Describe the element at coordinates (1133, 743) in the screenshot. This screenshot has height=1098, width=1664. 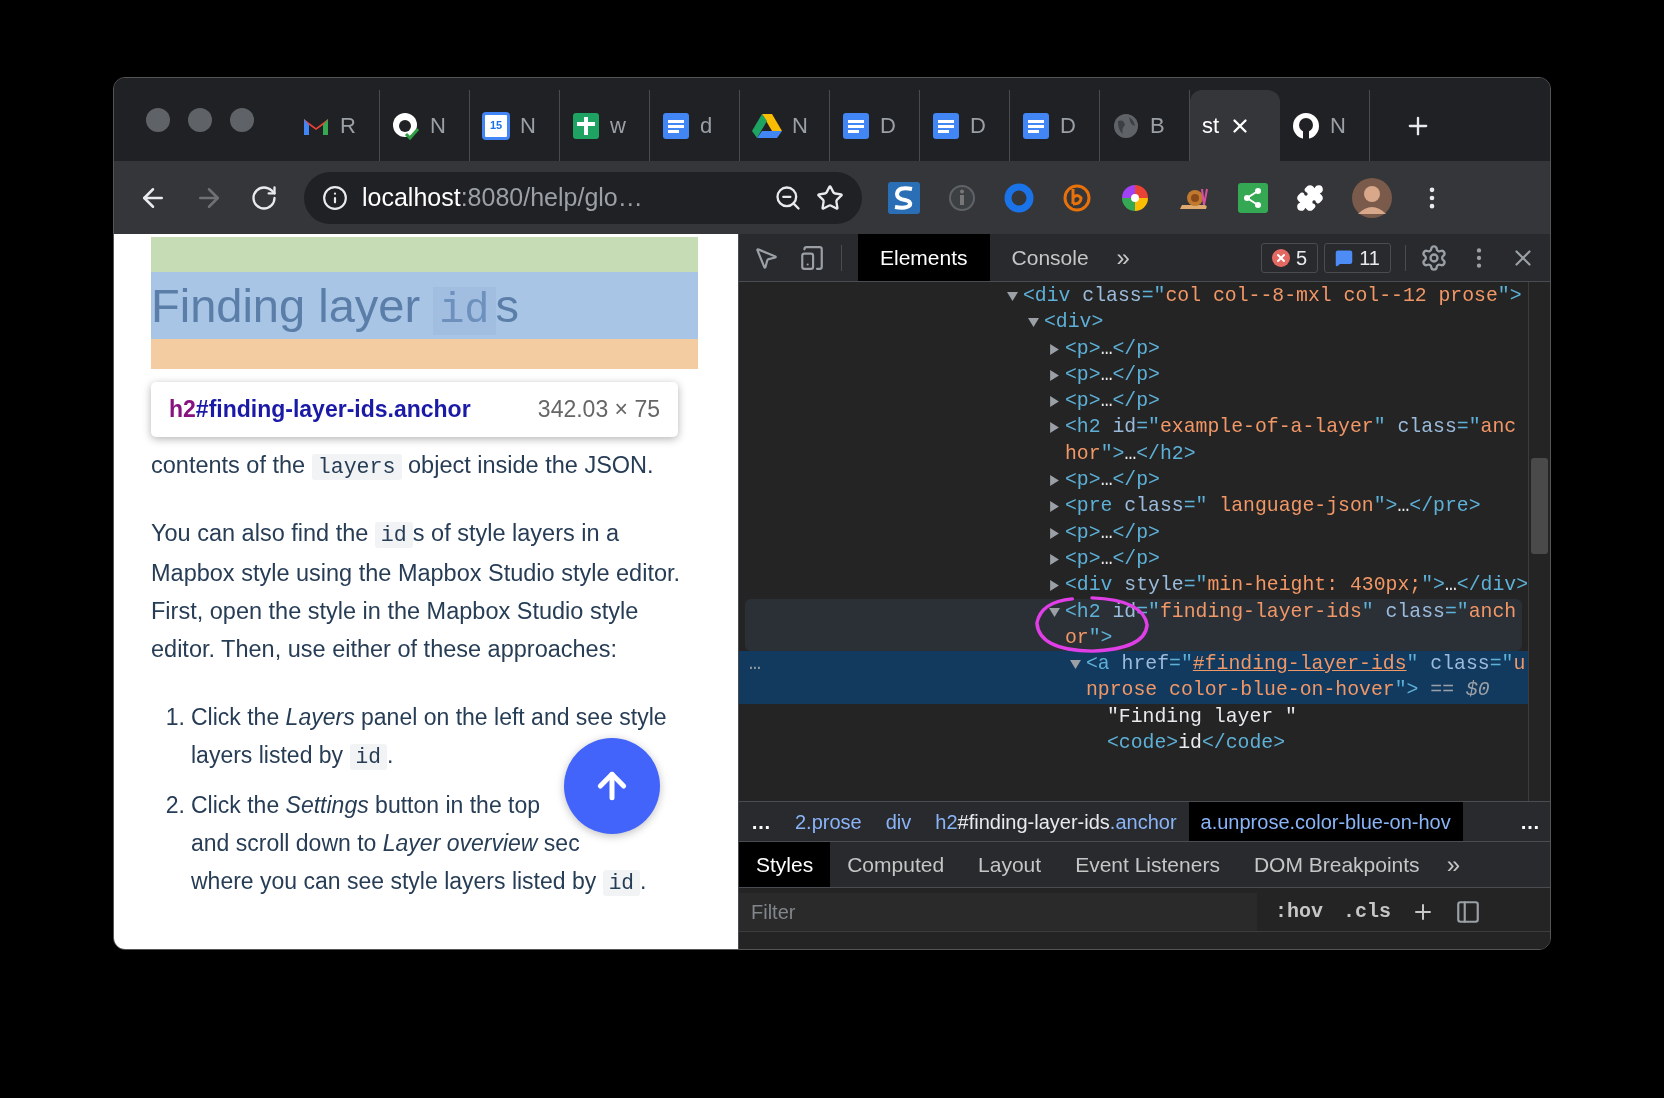
I see `dom-node-row: <code>id</code>` at that location.